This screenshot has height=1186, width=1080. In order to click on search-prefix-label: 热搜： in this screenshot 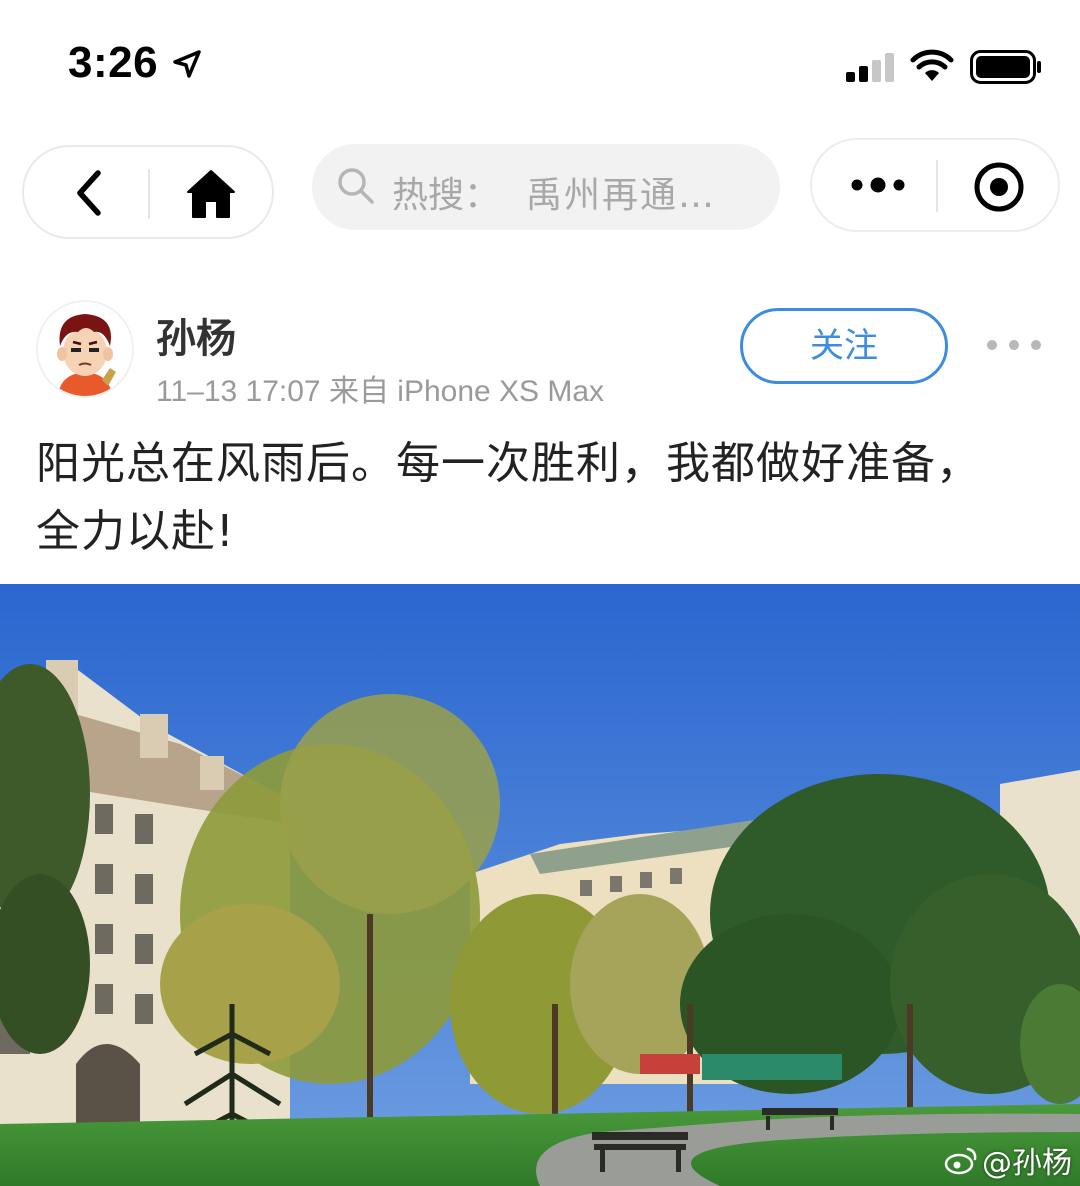, I will do `click(446, 195)`.